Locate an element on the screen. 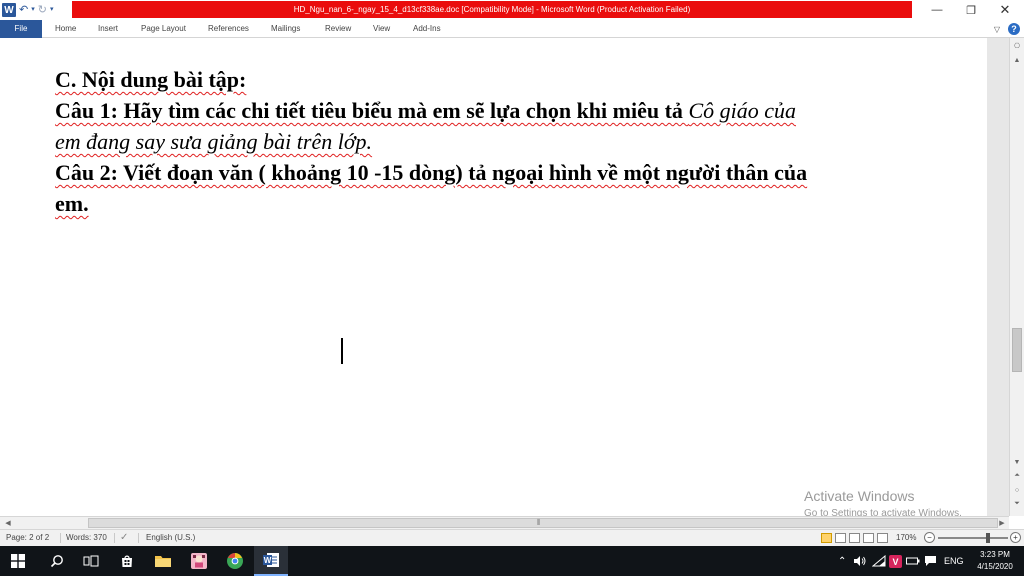 This screenshot has height=576, width=1024. word-taskbar-icon: W is located at coordinates (271, 561).